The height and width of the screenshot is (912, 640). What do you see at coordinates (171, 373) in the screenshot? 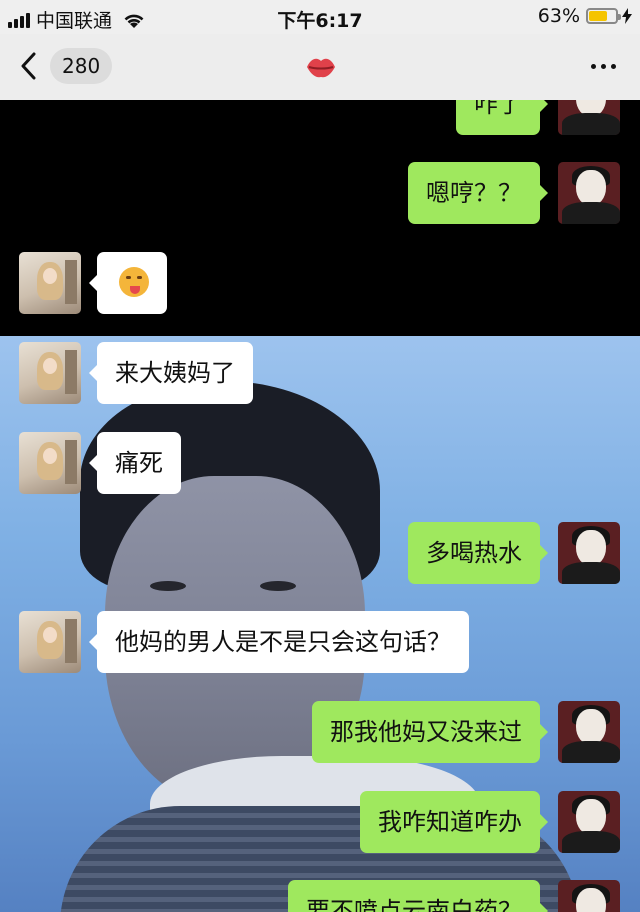
I see `message-bubble-in: 来大姨妈了` at bounding box center [171, 373].